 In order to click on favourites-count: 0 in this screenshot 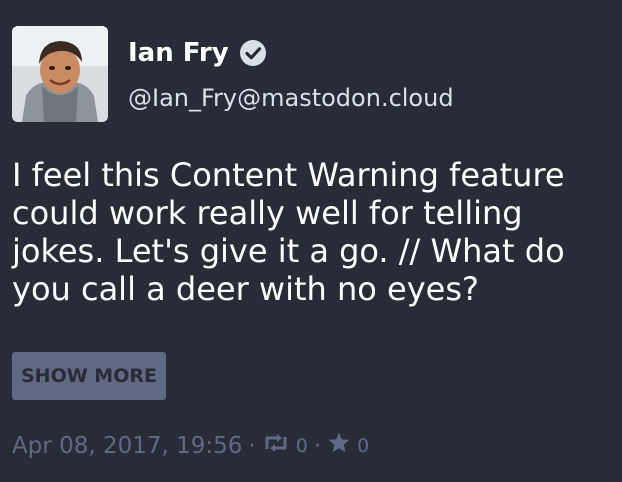, I will do `click(363, 446)`.